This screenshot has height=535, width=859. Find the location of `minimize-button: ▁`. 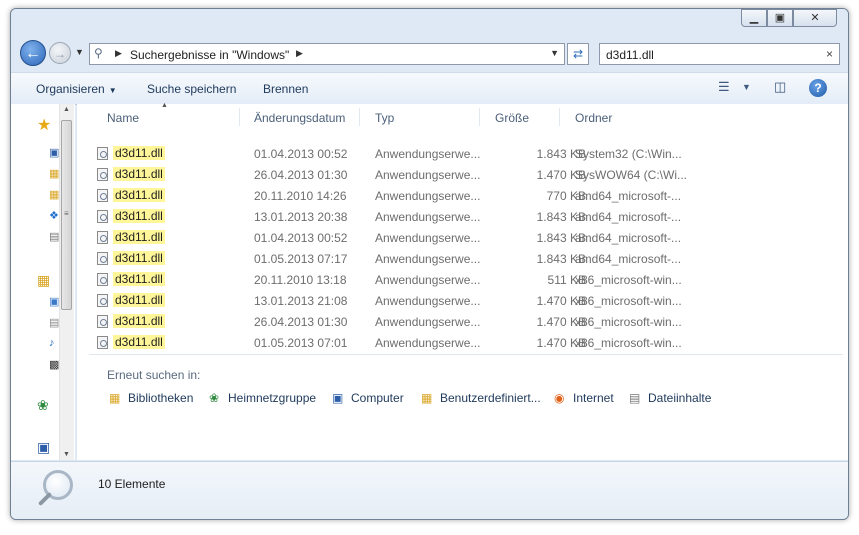

minimize-button: ▁ is located at coordinates (754, 18).